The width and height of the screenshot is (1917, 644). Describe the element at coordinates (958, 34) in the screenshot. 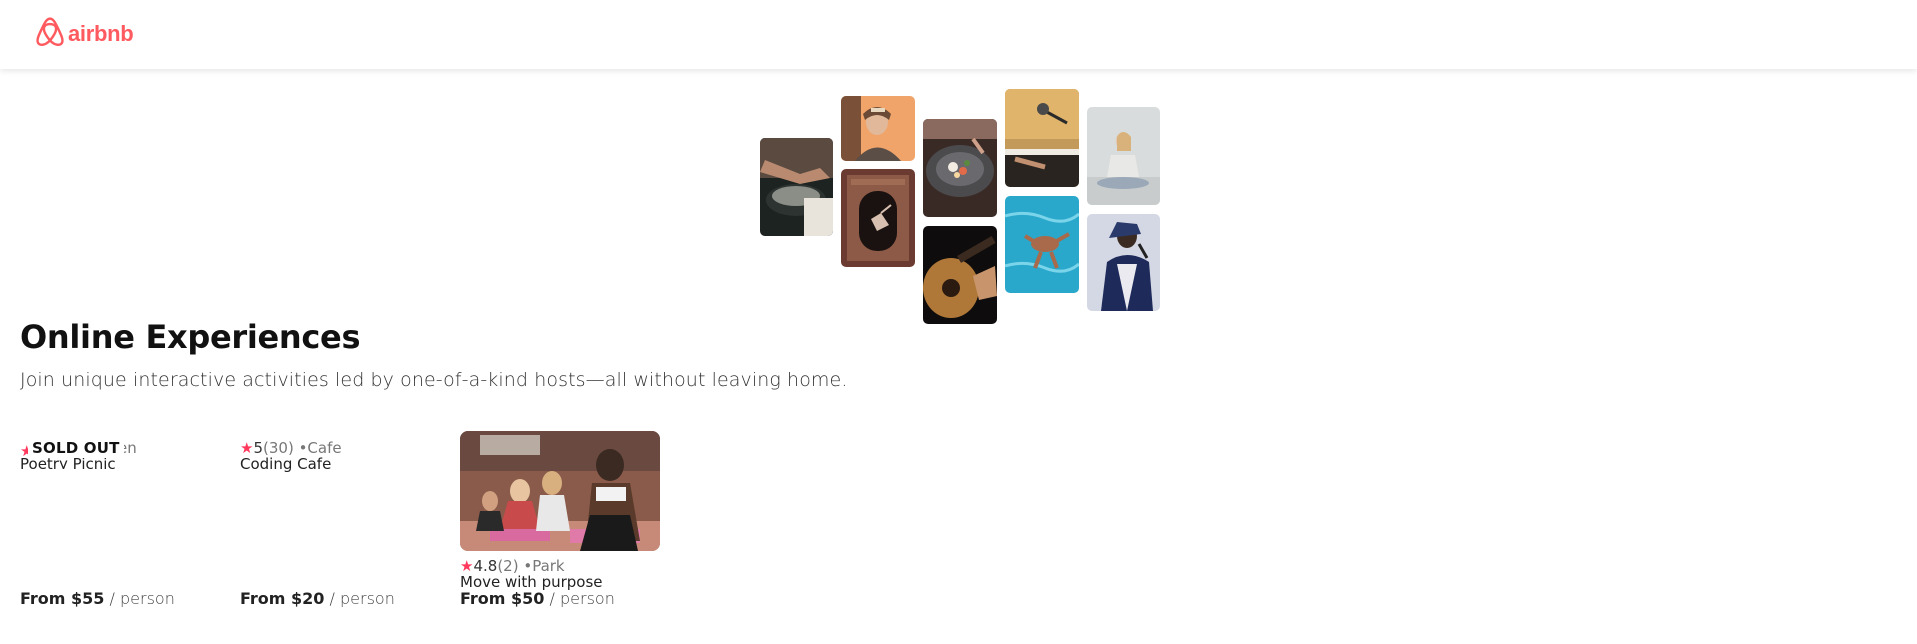

I see `top-header: airbnb` at that location.